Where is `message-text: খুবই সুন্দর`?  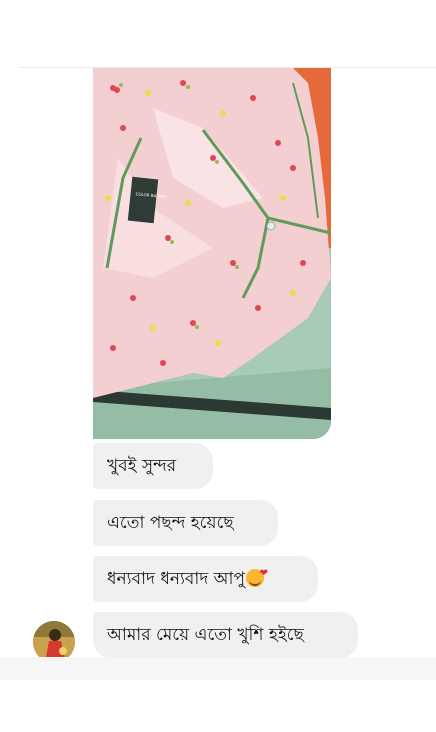
message-text: খুবই সুন্দর is located at coordinates (142, 466).